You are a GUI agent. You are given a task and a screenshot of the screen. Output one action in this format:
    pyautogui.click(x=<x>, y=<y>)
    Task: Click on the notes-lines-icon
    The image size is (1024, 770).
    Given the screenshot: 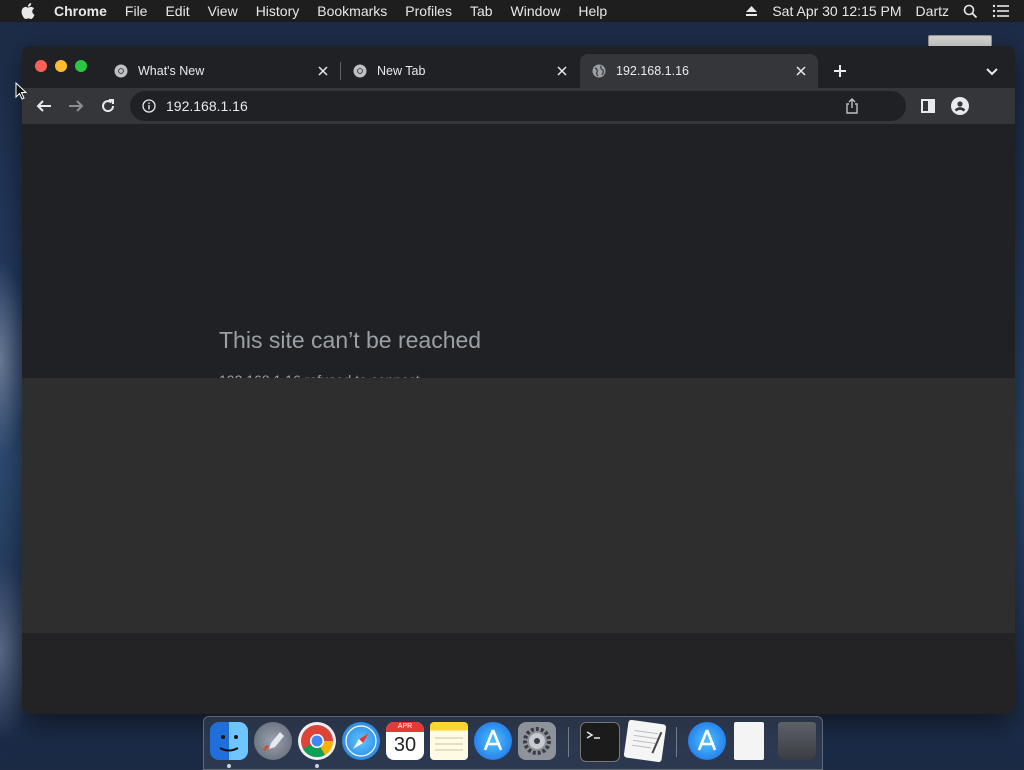 What is the action you would take?
    pyautogui.click(x=449, y=744)
    